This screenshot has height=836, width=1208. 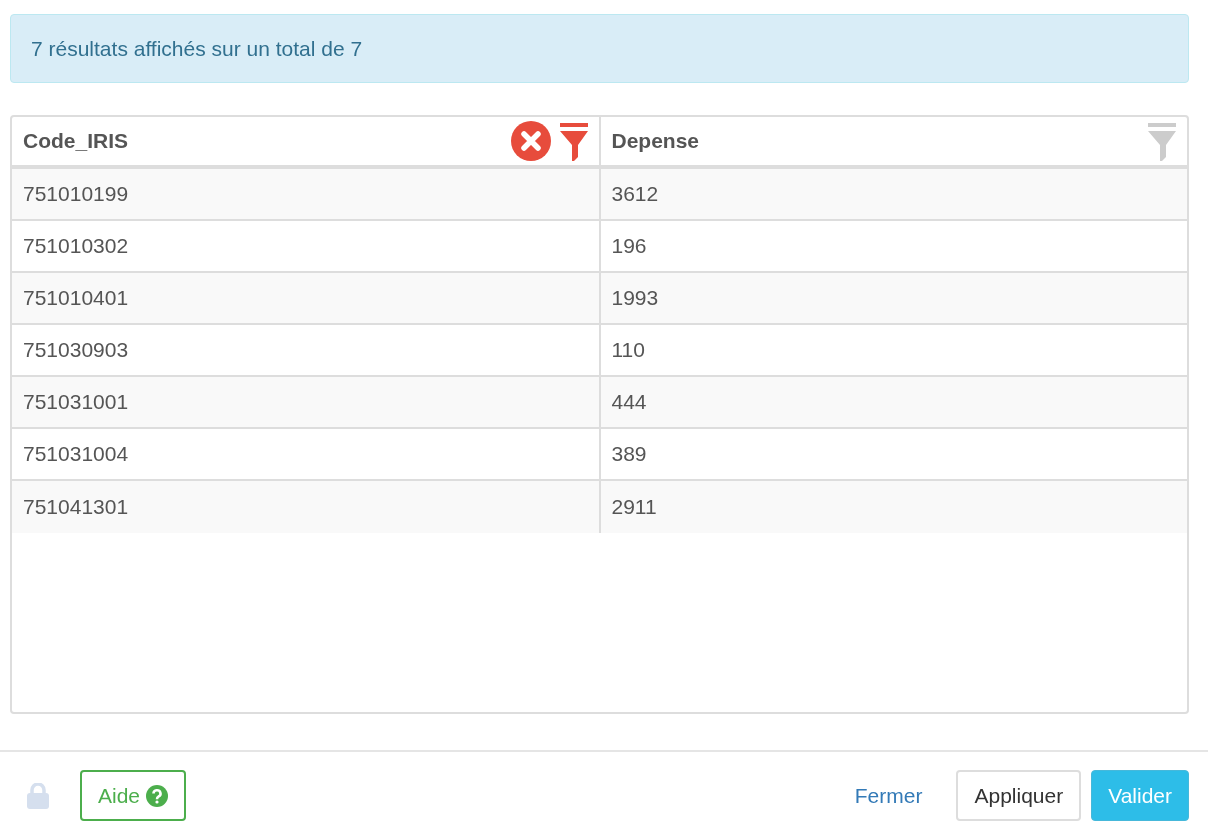 What do you see at coordinates (76, 246) in the screenshot?
I see `table-cell-text: 751010302` at bounding box center [76, 246].